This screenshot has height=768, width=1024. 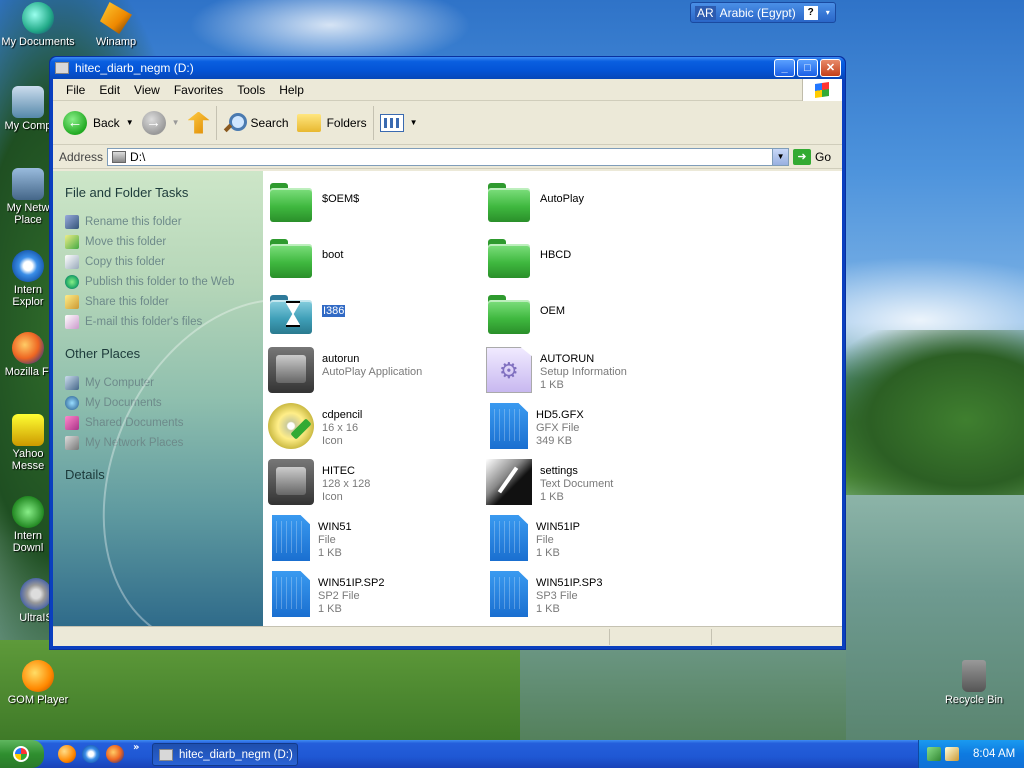 I want to click on folders-button: Folders, so click(x=332, y=123).